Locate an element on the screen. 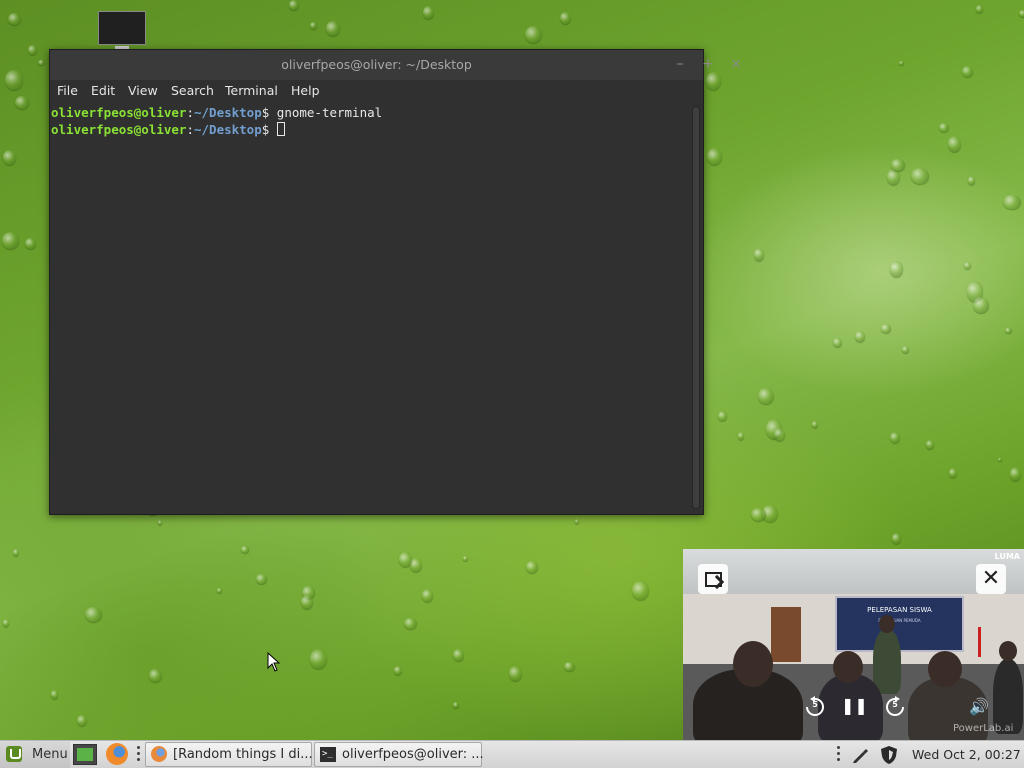 The image size is (1024, 768). mouse-pointer-icon is located at coordinates (274, 662).